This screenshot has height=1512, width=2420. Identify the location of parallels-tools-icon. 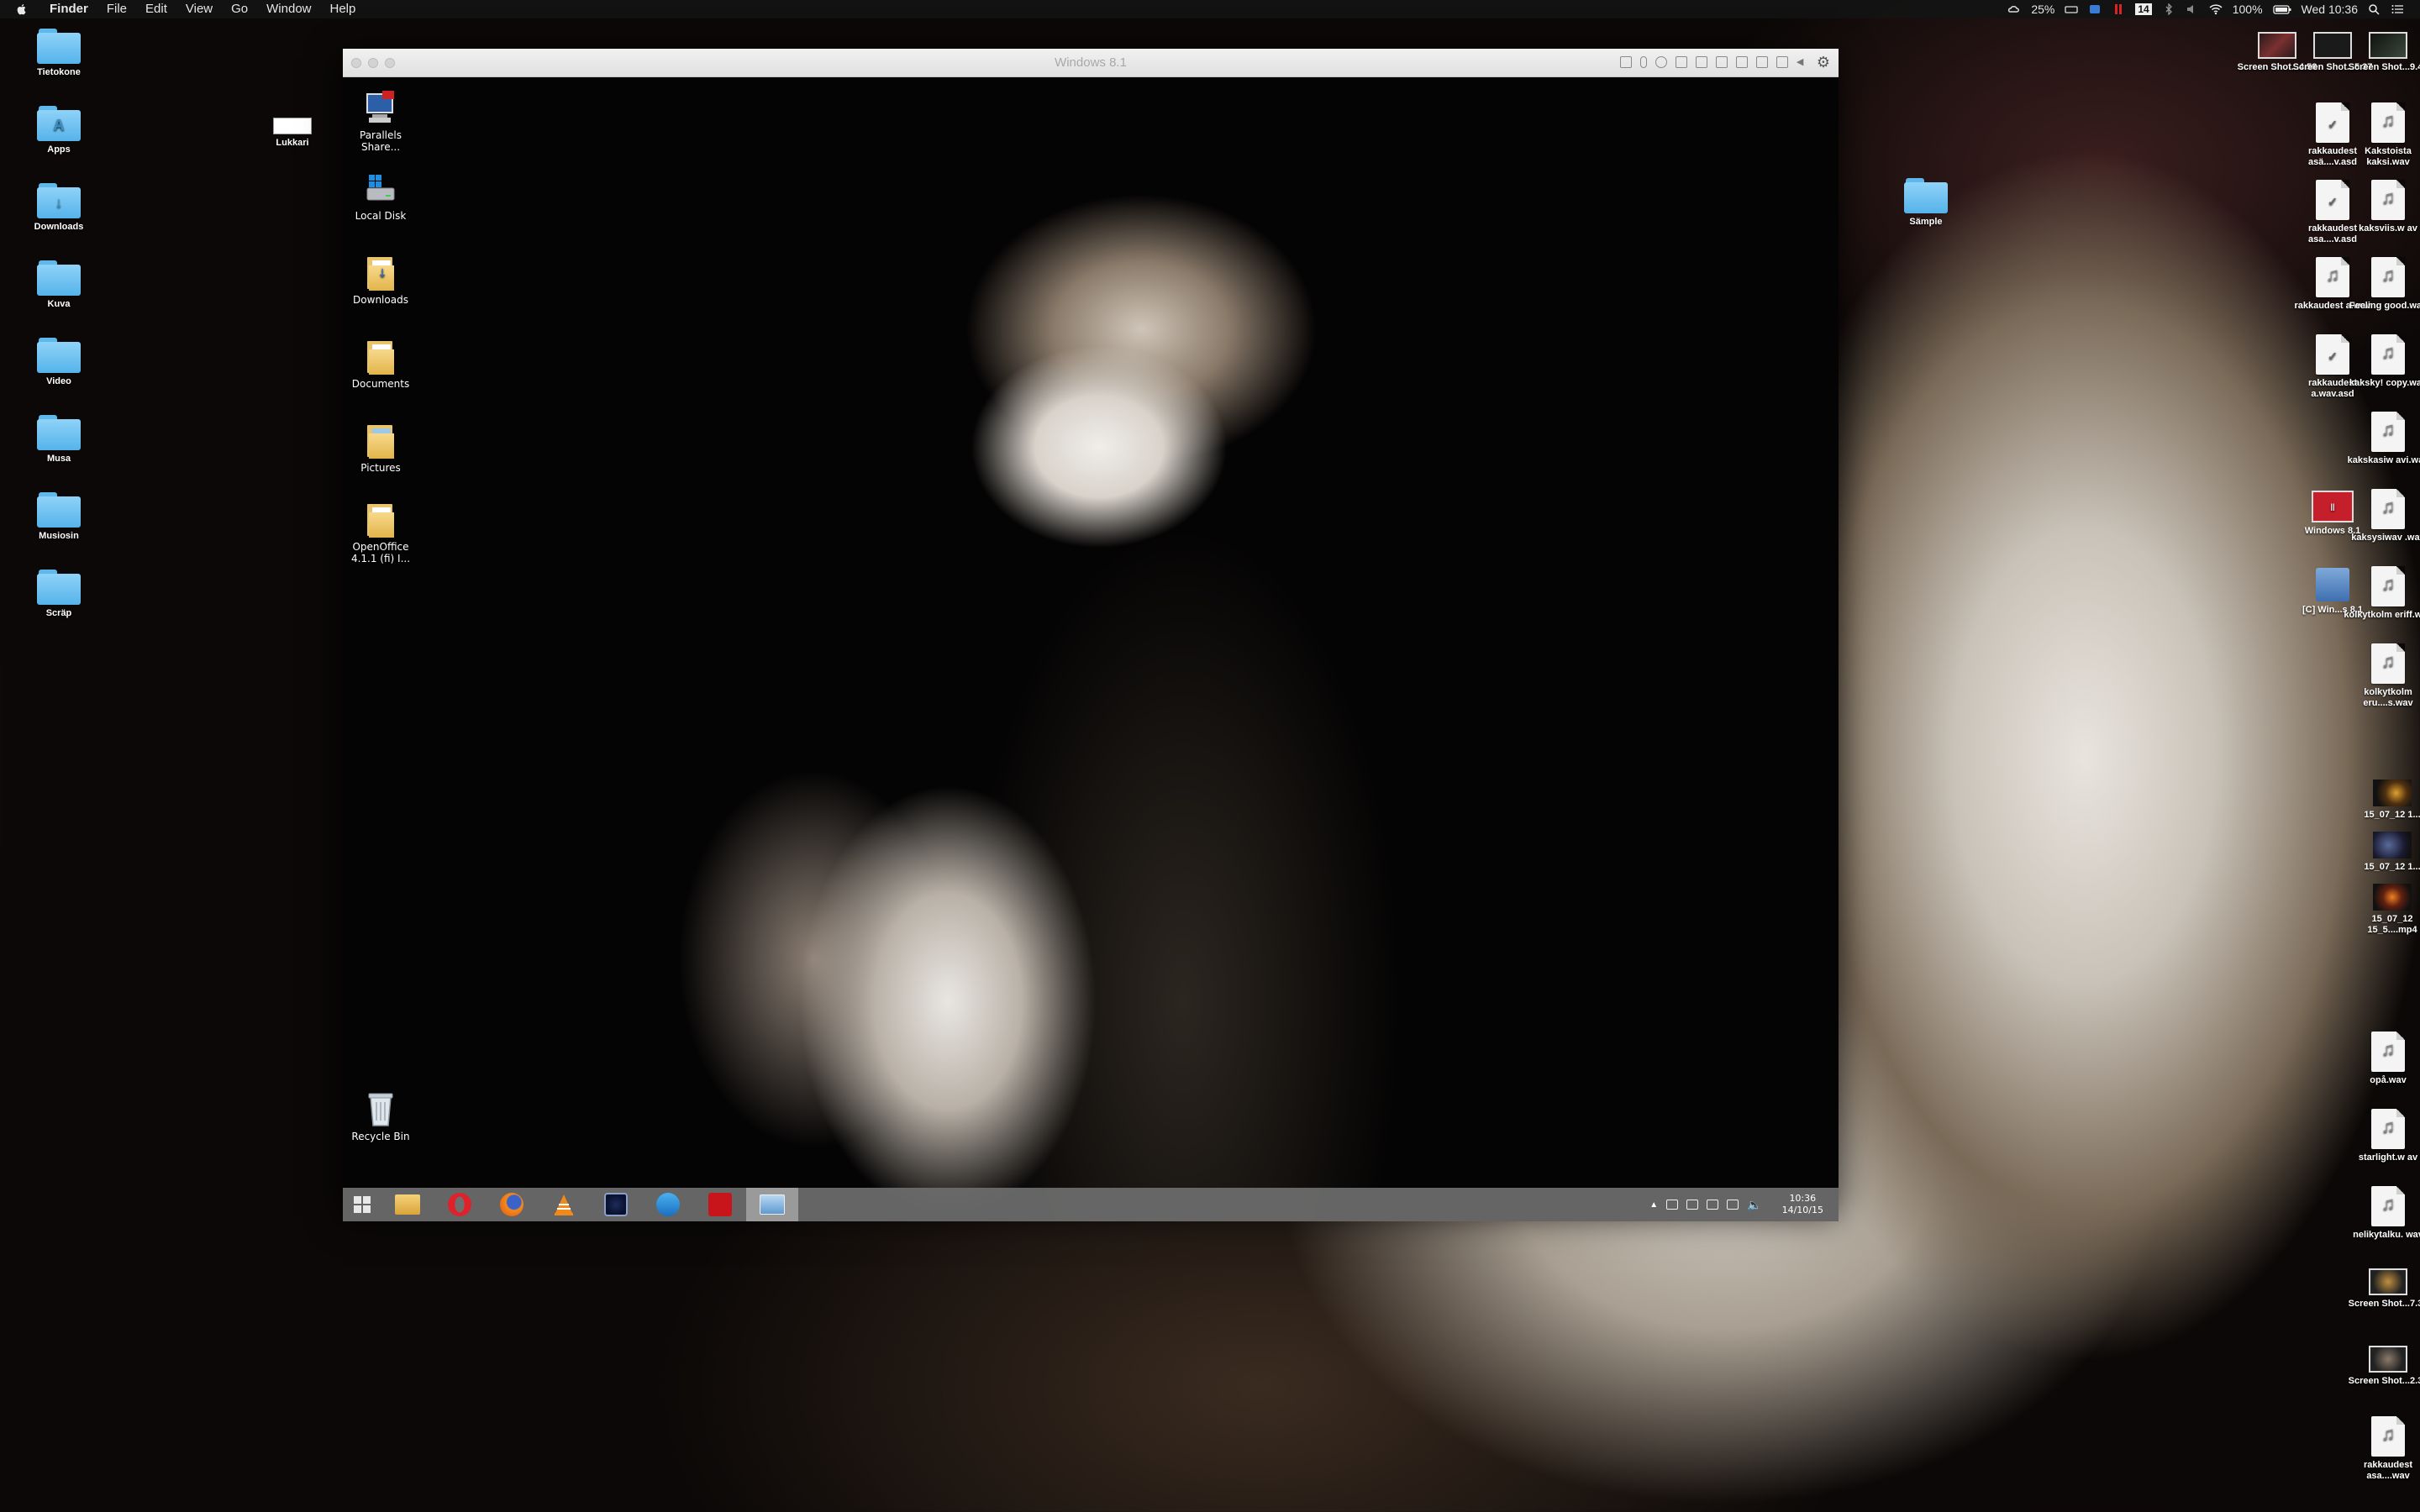
(772, 1204).